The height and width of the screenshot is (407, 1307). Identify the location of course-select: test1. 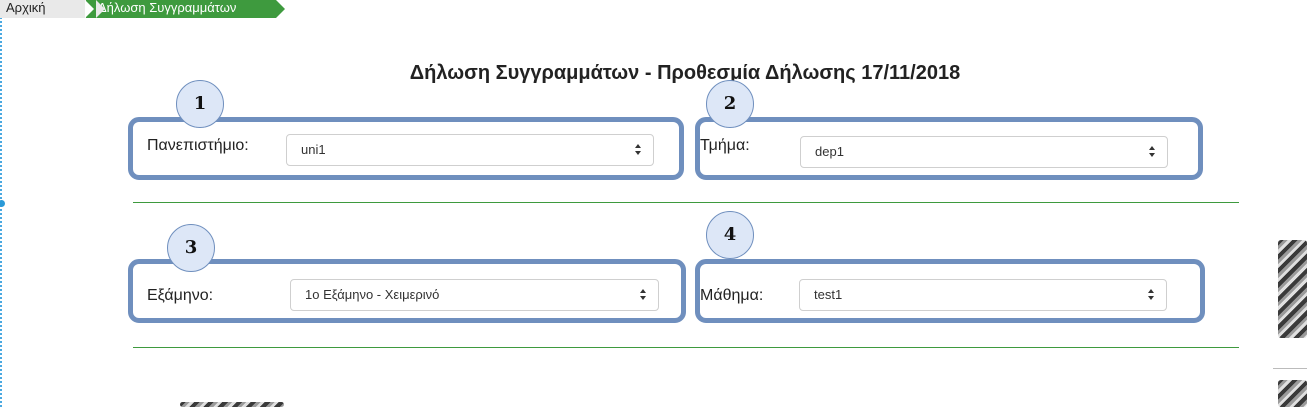
(983, 295).